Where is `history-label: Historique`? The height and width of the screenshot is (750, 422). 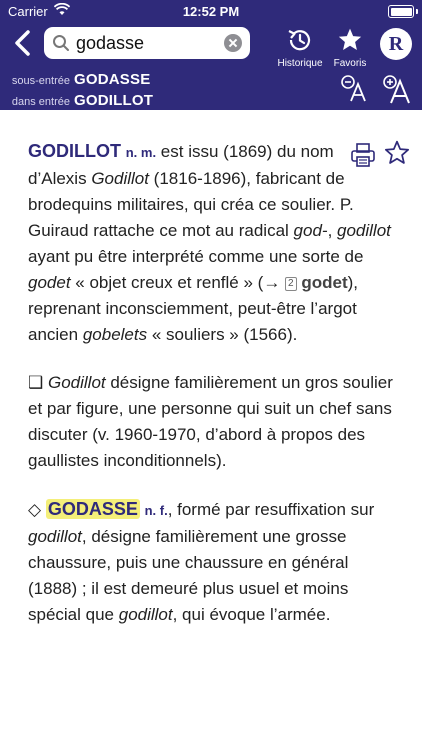
history-label: Historique is located at coordinates (300, 63).